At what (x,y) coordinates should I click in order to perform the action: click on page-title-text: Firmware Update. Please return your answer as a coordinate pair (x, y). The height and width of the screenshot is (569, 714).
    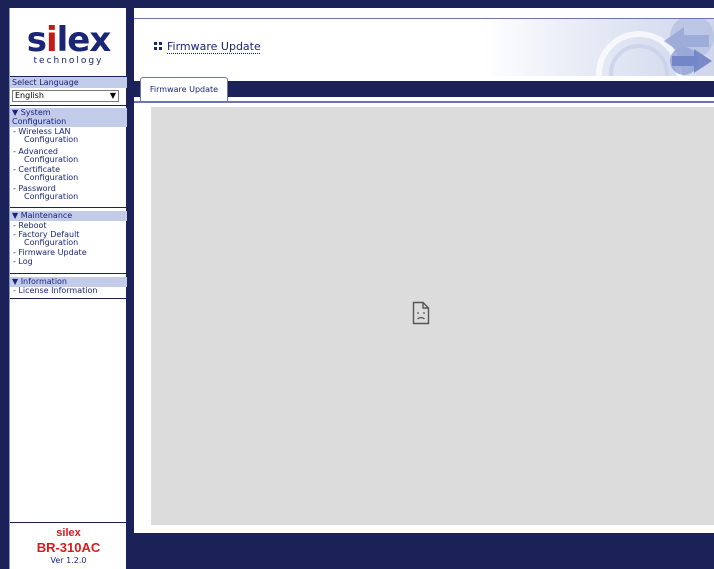
    Looking at the image, I should click on (214, 46).